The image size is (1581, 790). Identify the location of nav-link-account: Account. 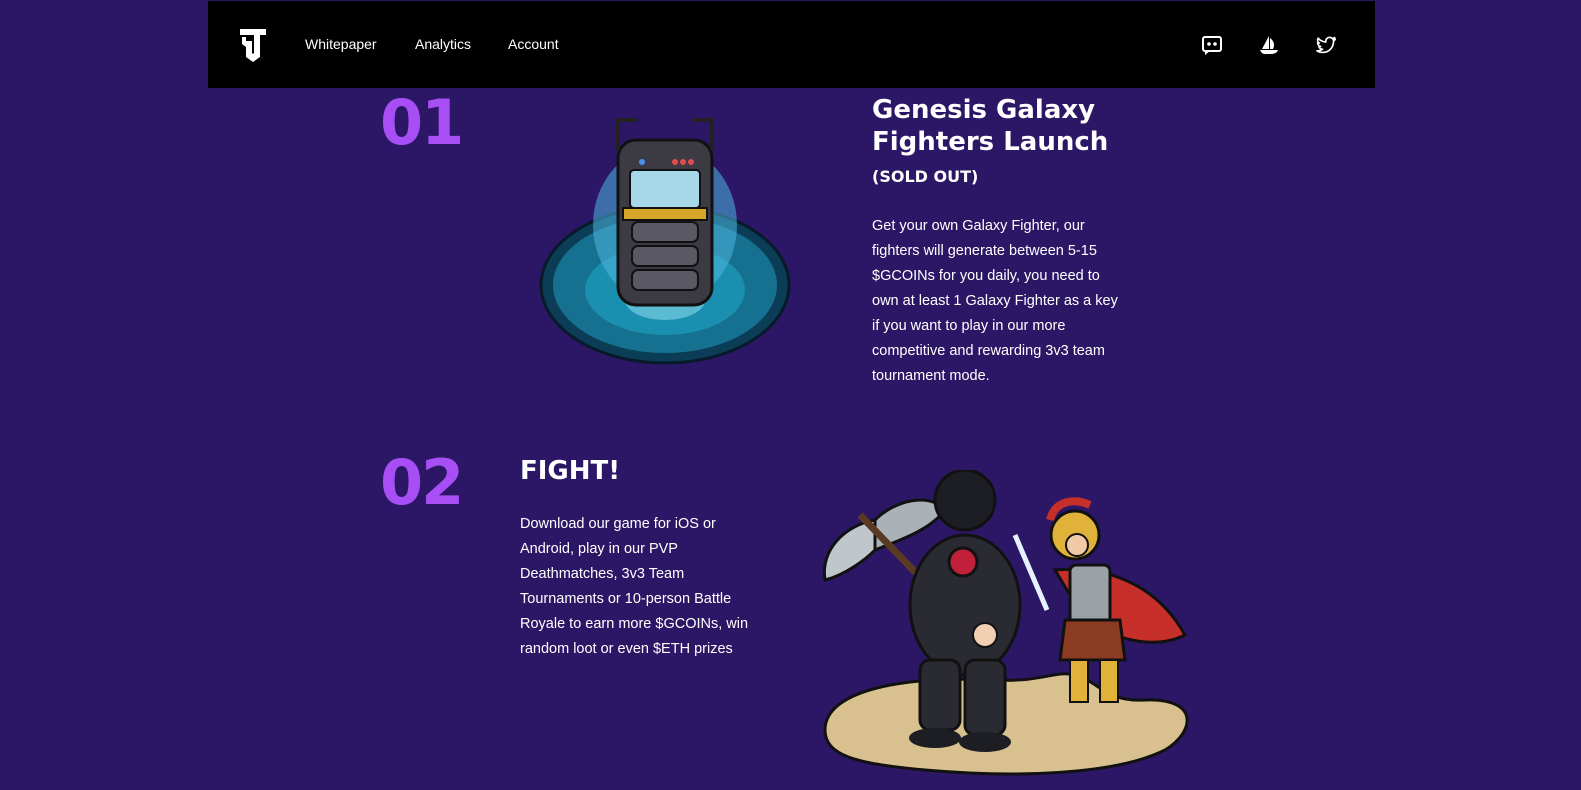
(533, 44).